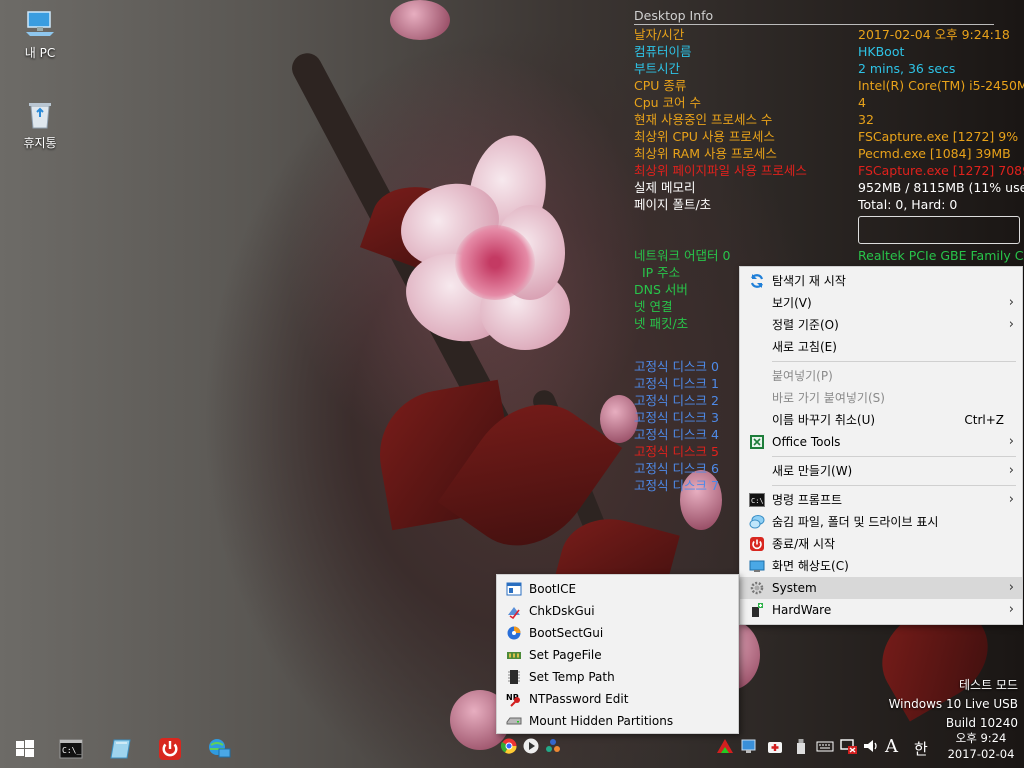  Describe the element at coordinates (617, 611) in the screenshot. I see `submenu-item-chkdskgui: ChkDskGui` at that location.